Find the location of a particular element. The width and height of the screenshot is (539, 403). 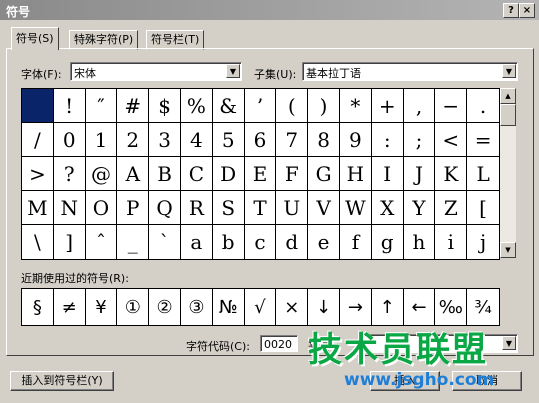

recent-symbol-cell: ¾ is located at coordinates (483, 307).